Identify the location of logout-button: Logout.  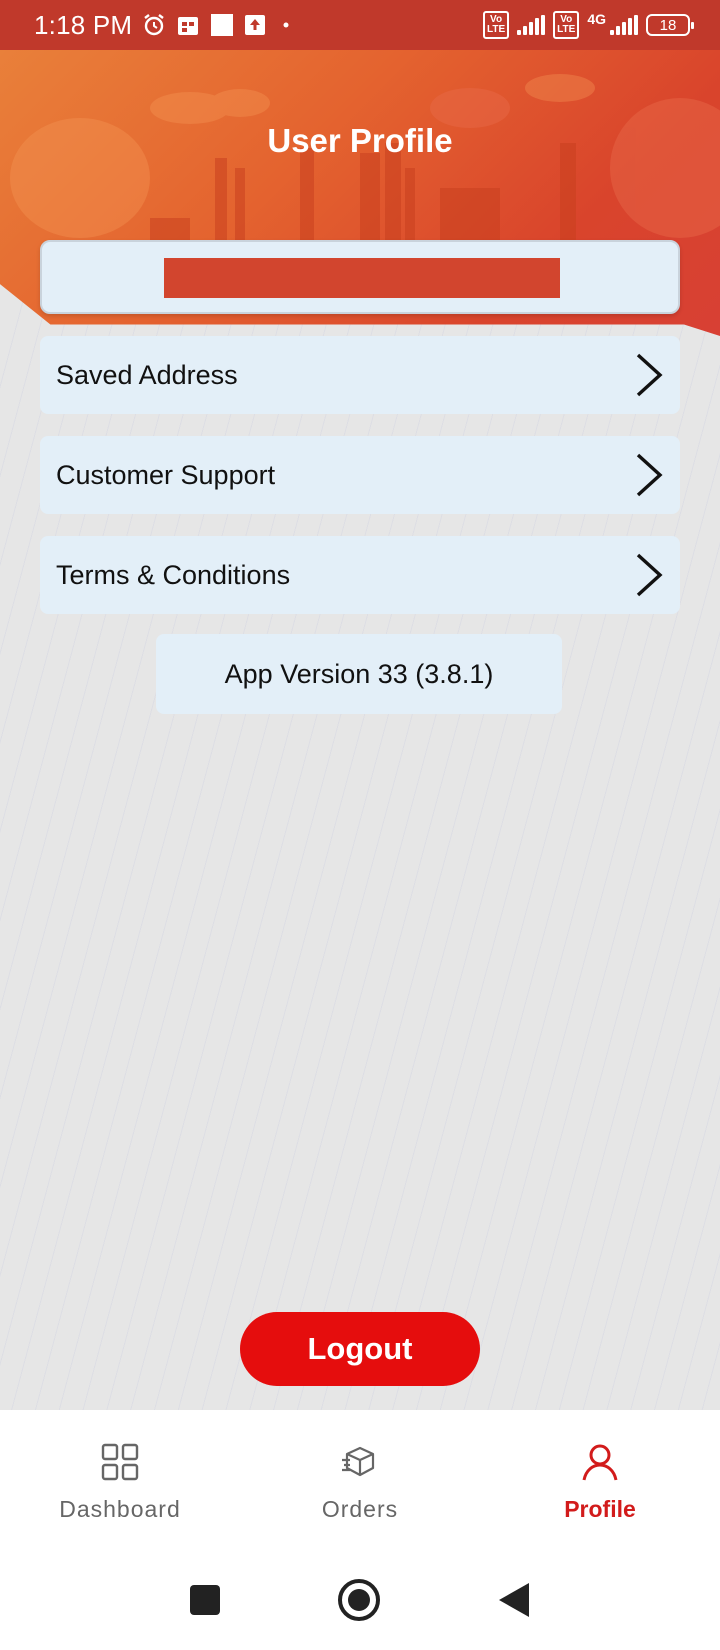
(360, 1349).